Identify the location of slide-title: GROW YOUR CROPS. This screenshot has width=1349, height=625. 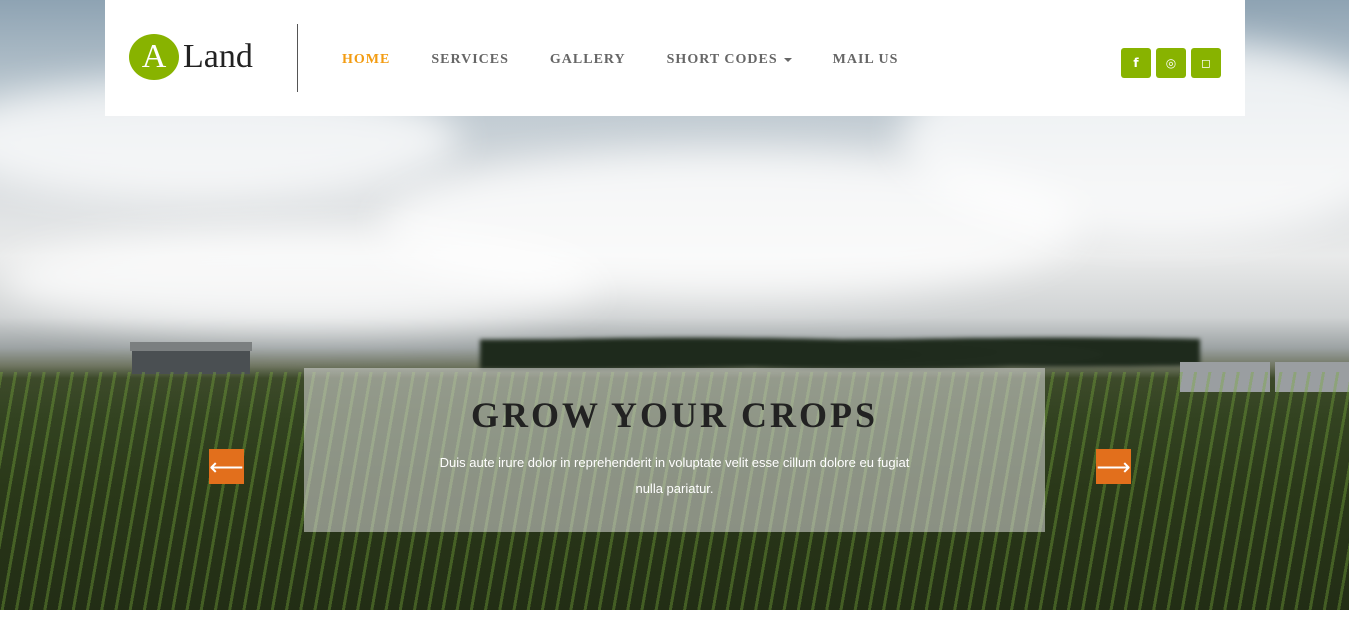
(674, 415).